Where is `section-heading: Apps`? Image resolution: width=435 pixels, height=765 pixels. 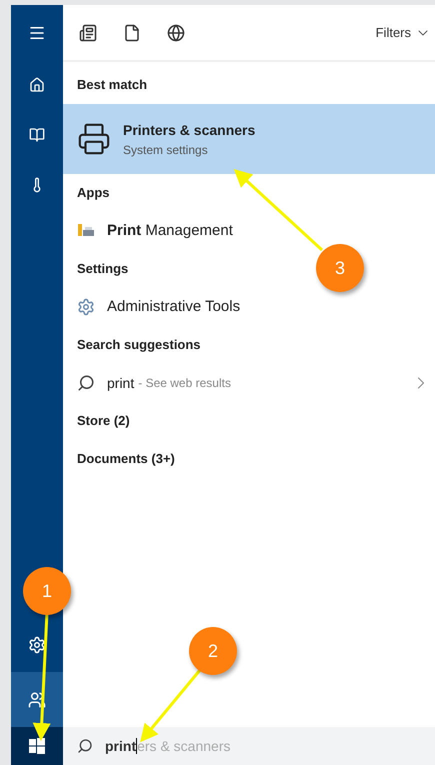
section-heading: Apps is located at coordinates (93, 193).